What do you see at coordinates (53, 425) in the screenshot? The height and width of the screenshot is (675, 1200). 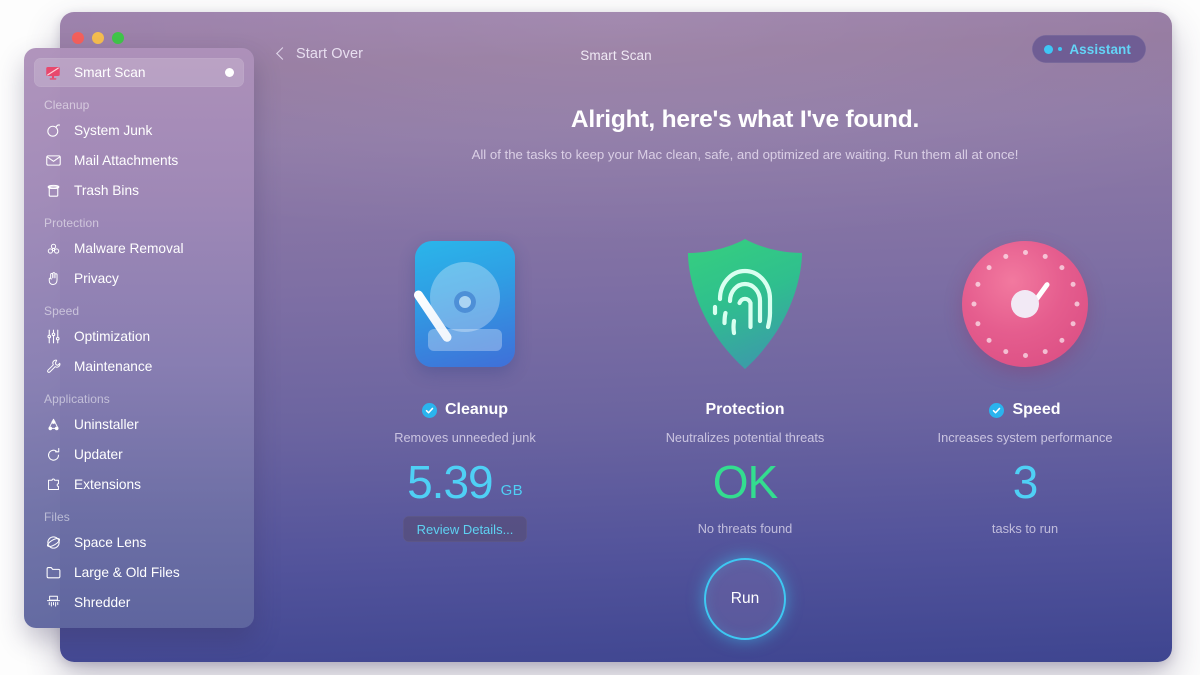 I see `uninstaller-icon` at bounding box center [53, 425].